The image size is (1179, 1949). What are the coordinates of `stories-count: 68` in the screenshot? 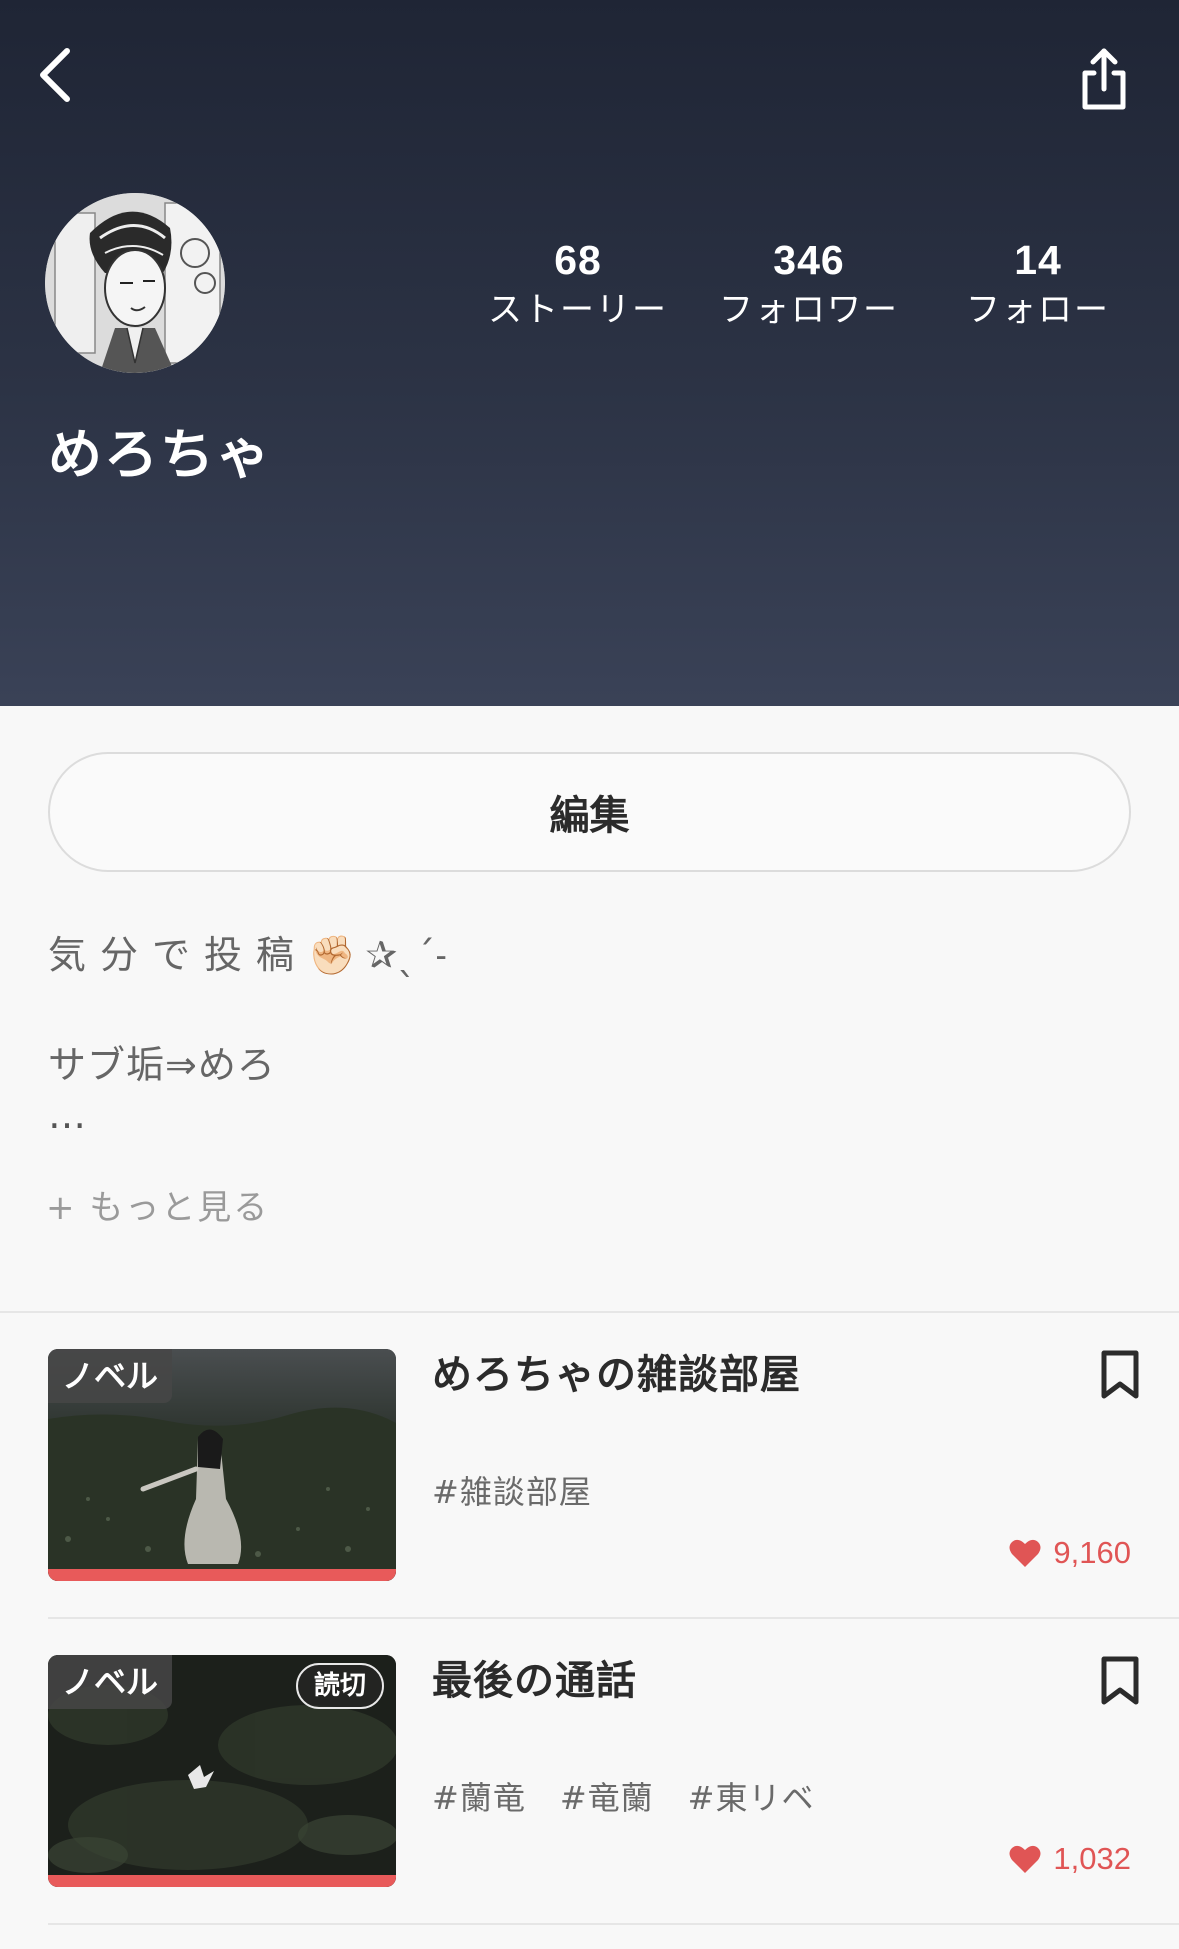 It's located at (578, 260).